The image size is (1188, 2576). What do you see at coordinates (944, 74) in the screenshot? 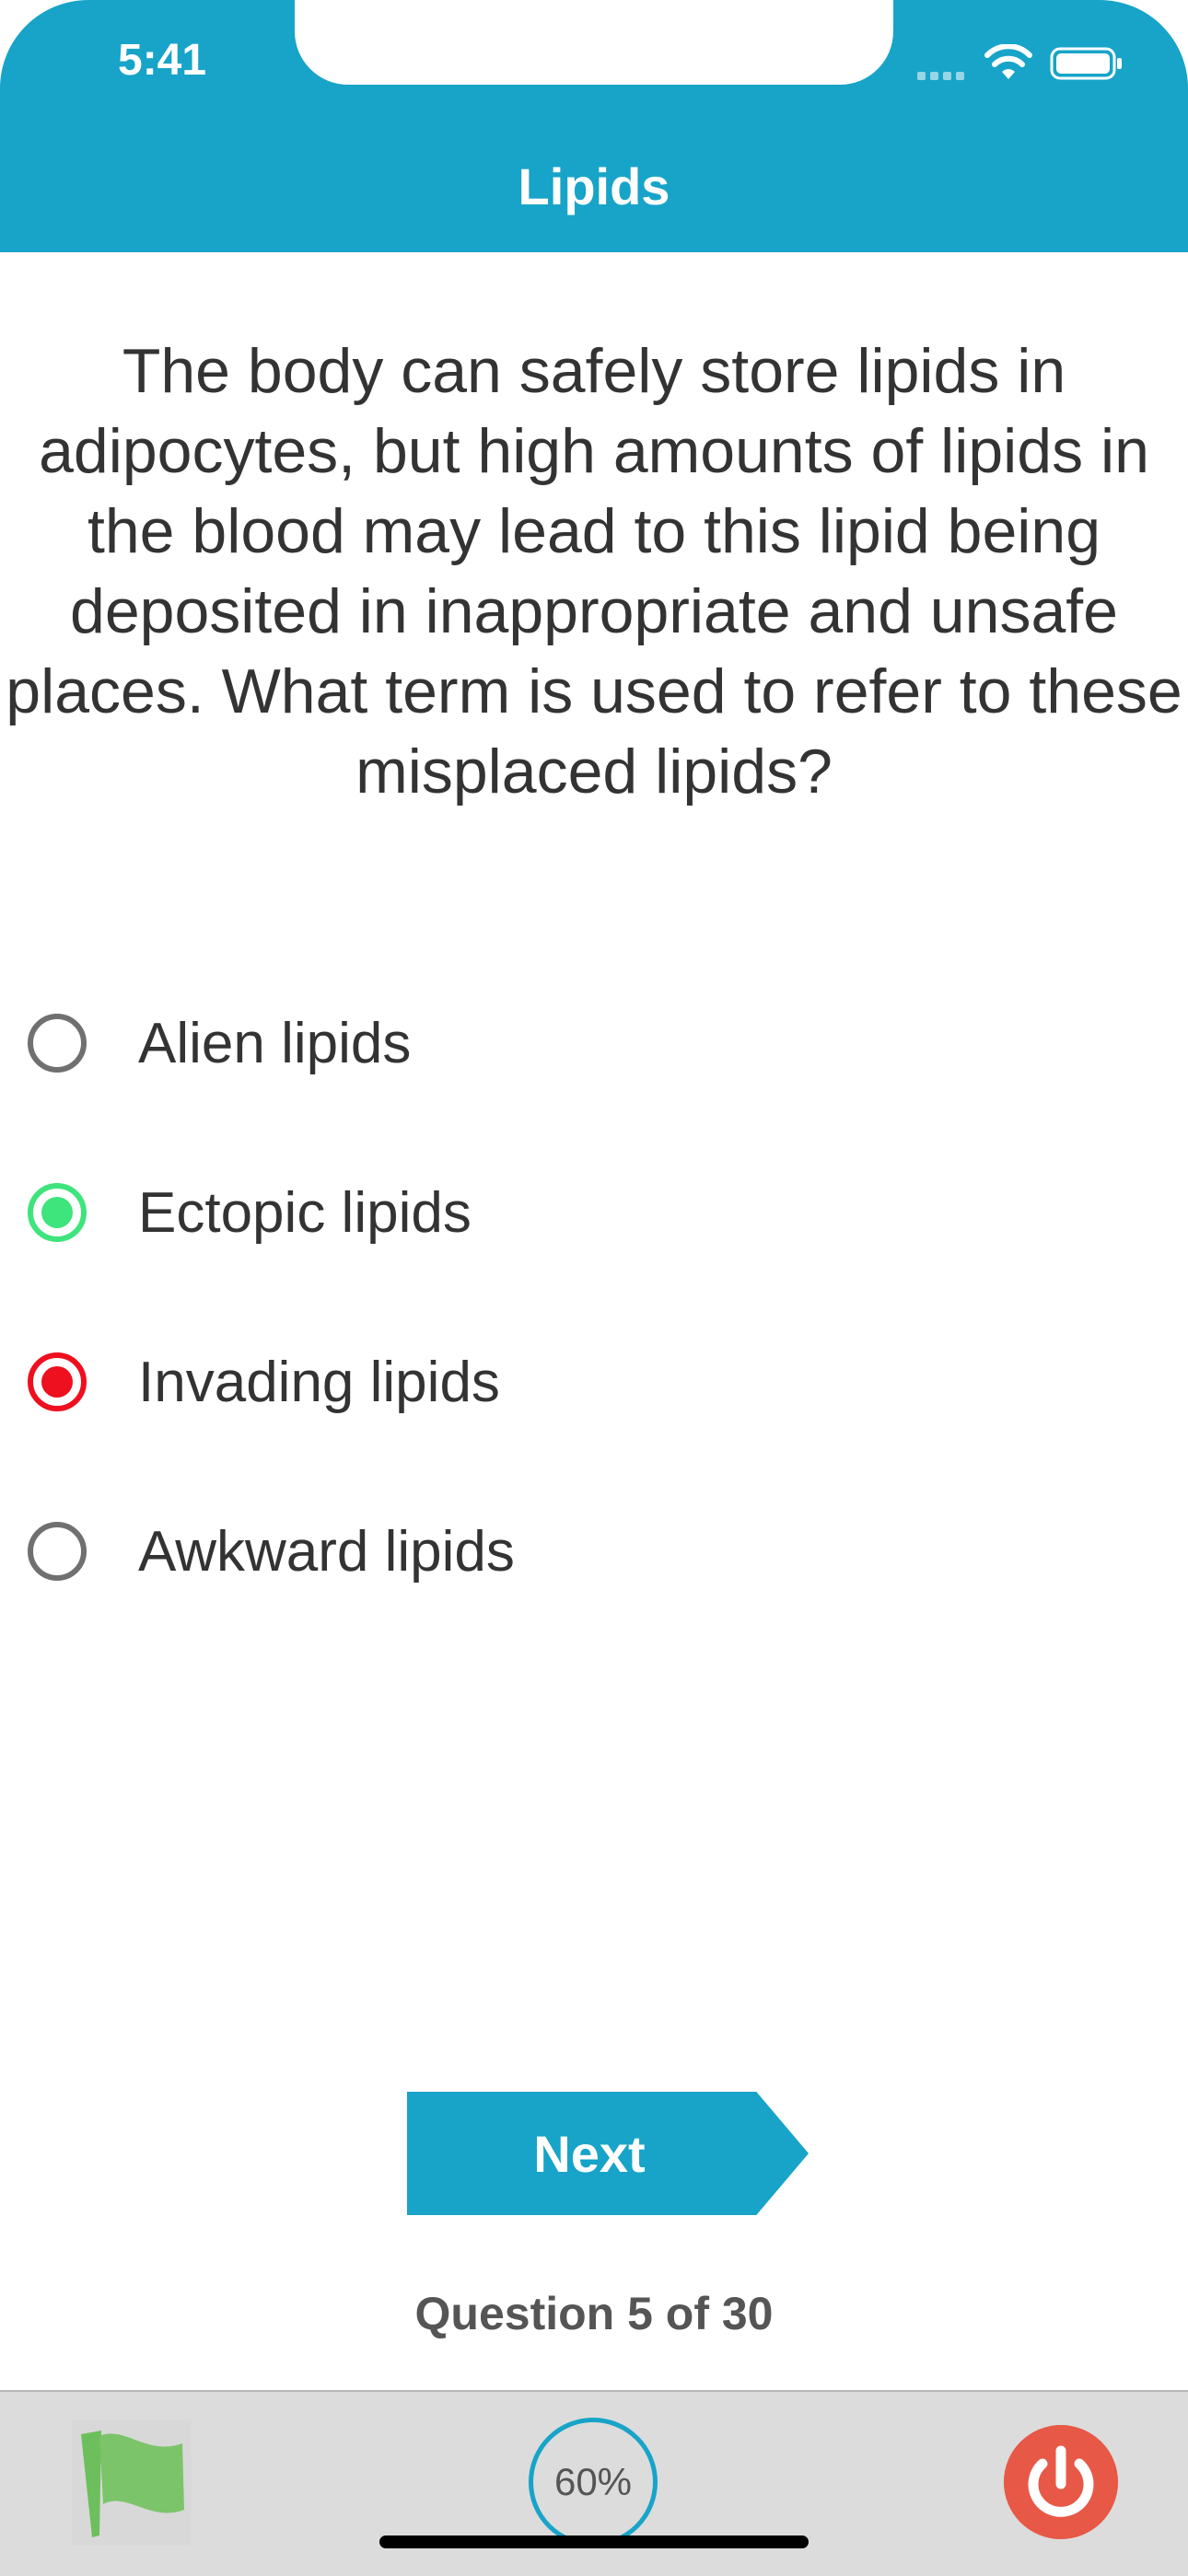
I see `signal-icon` at bounding box center [944, 74].